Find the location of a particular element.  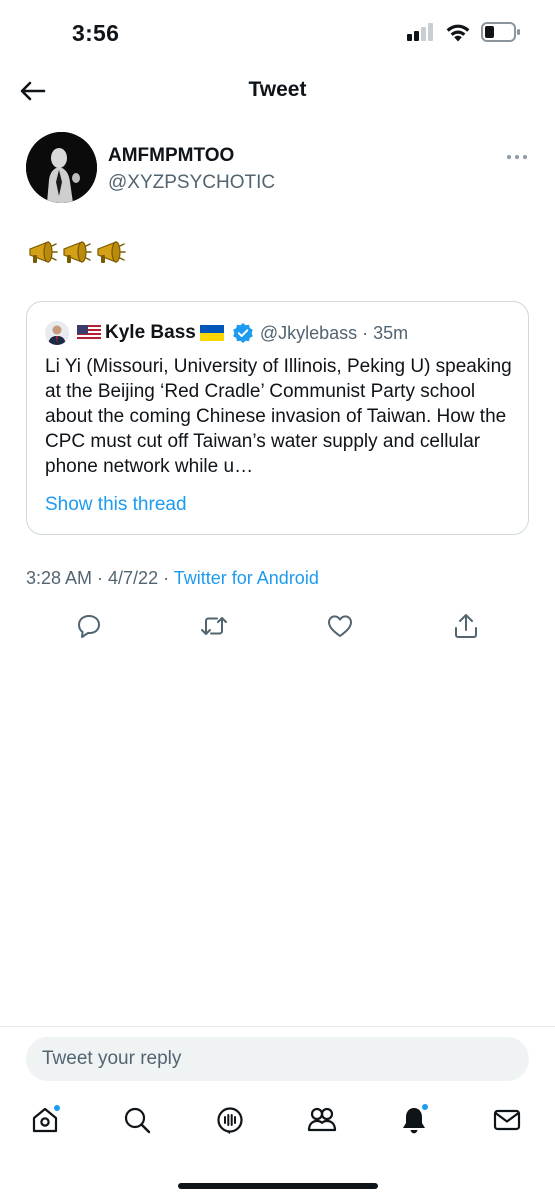

wifi-icon is located at coordinates (458, 32).